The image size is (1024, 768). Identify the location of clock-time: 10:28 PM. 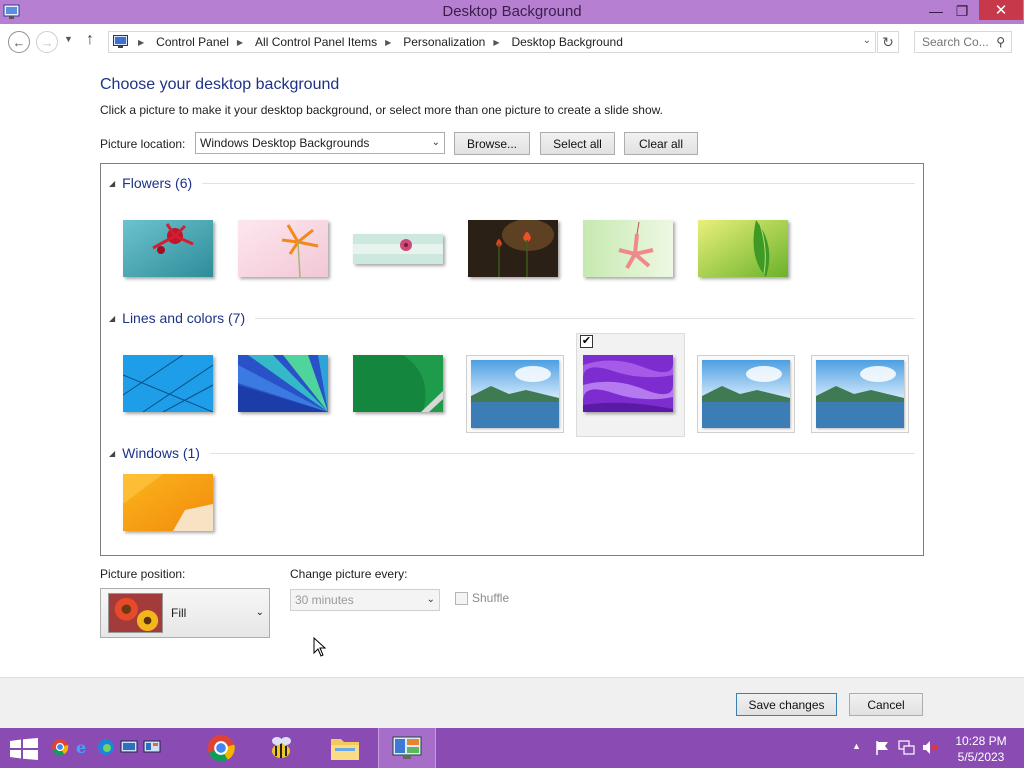
(981, 741).